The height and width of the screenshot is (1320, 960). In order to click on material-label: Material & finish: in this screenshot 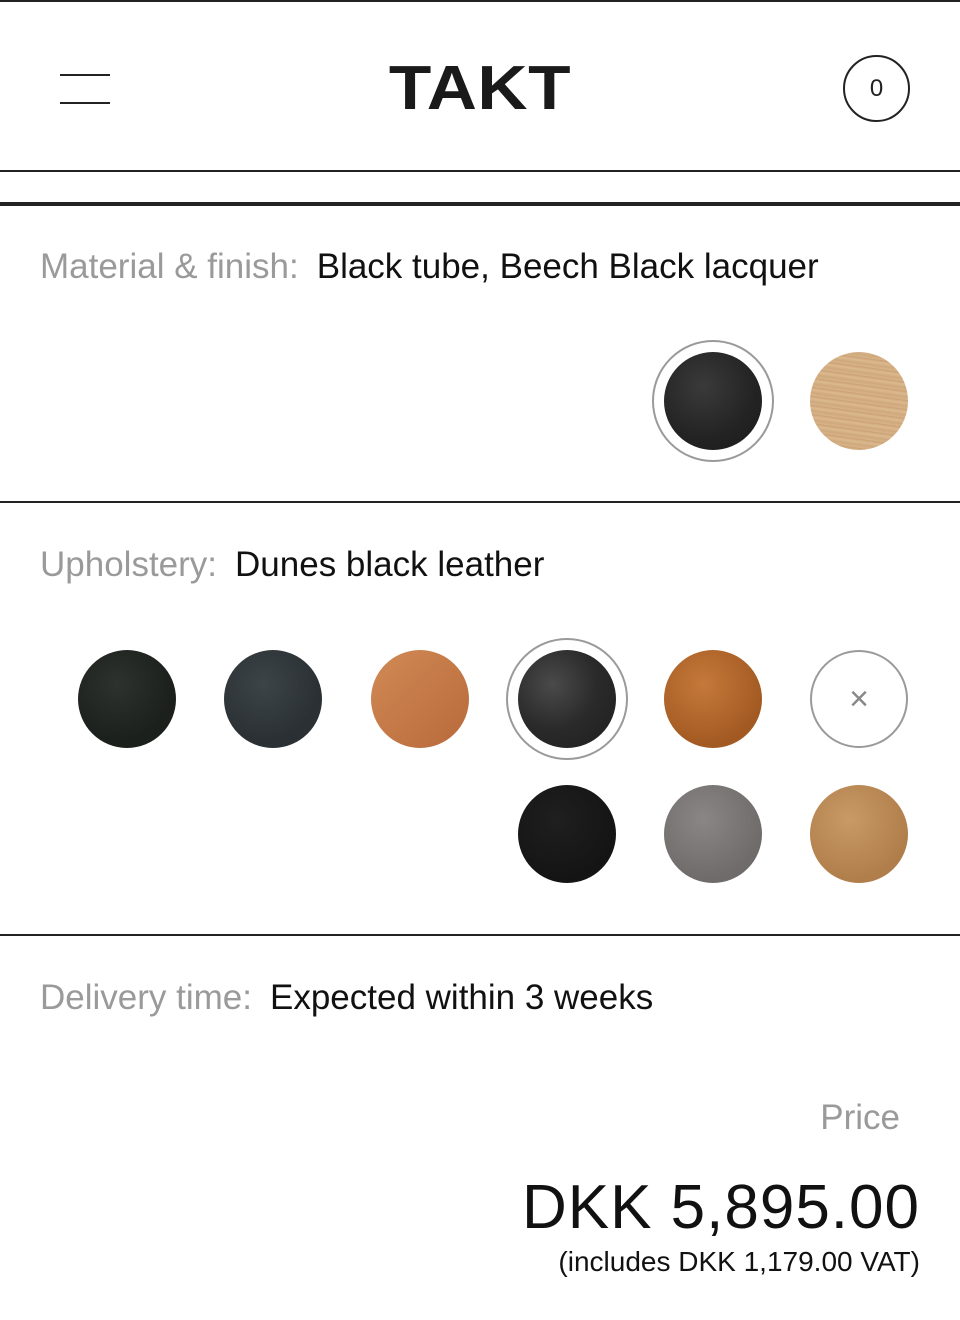, I will do `click(169, 266)`.